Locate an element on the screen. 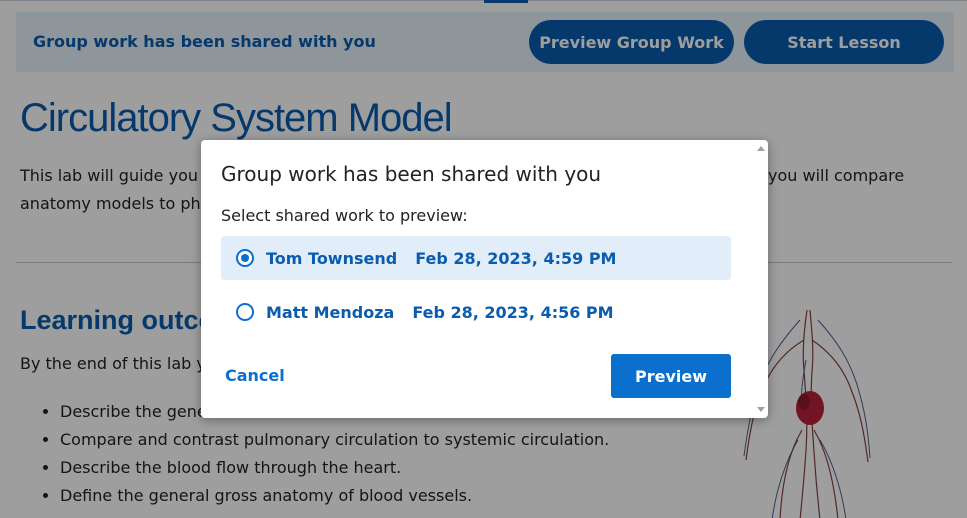 This screenshot has height=518, width=967. dialog-subtitle: Select shared work to preview: is located at coordinates (344, 215).